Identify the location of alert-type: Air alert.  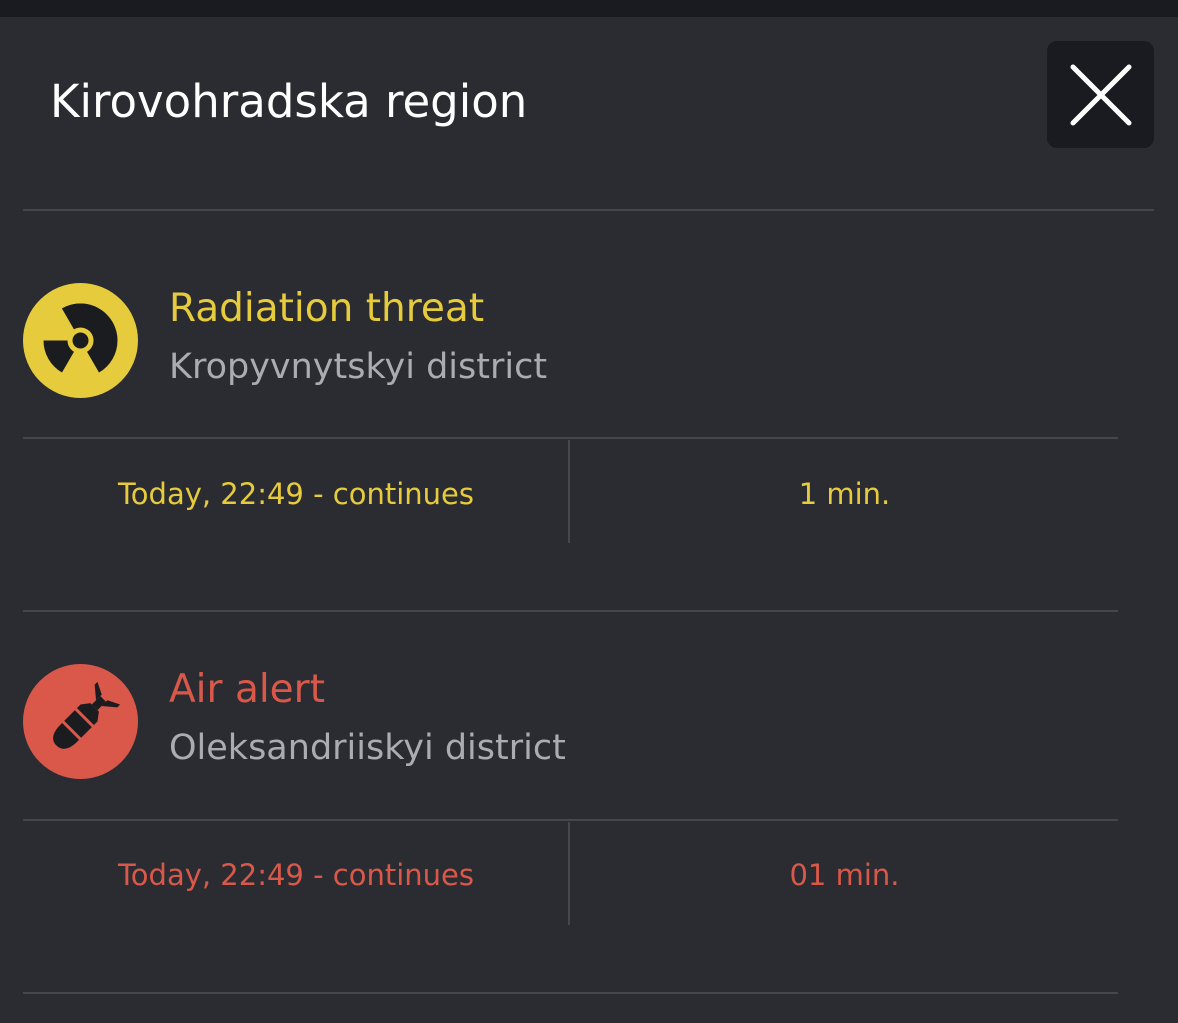
(247, 689).